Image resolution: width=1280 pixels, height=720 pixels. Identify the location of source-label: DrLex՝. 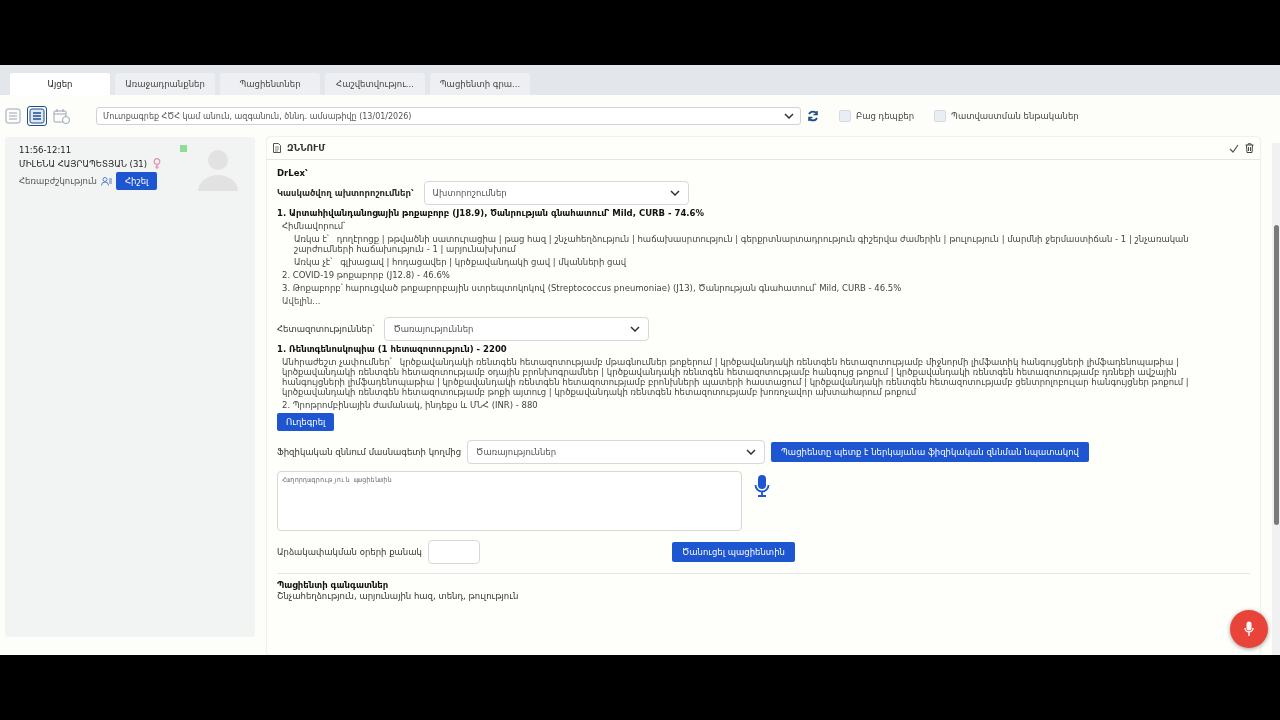
(293, 173).